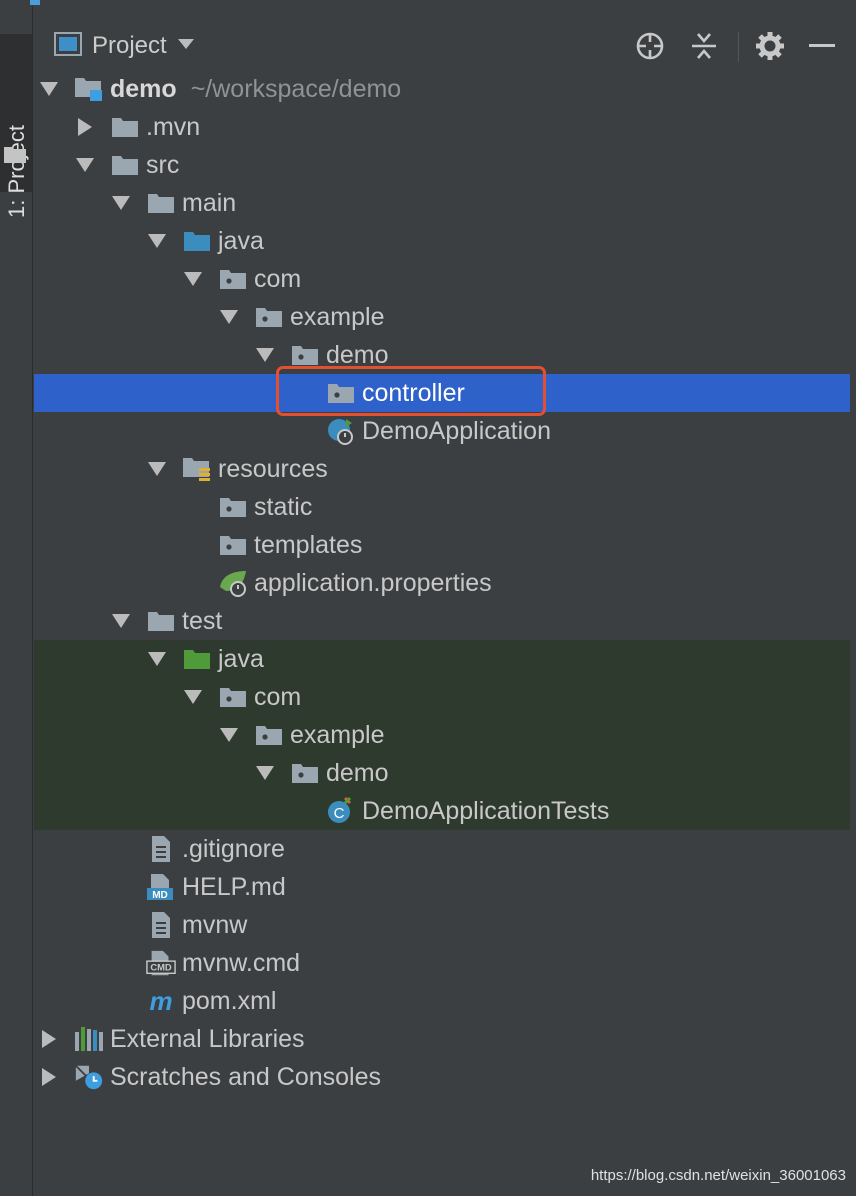 The width and height of the screenshot is (856, 1196). I want to click on tree-item-mvnw-cmd: CMD mvnw.cmd, so click(442, 963).